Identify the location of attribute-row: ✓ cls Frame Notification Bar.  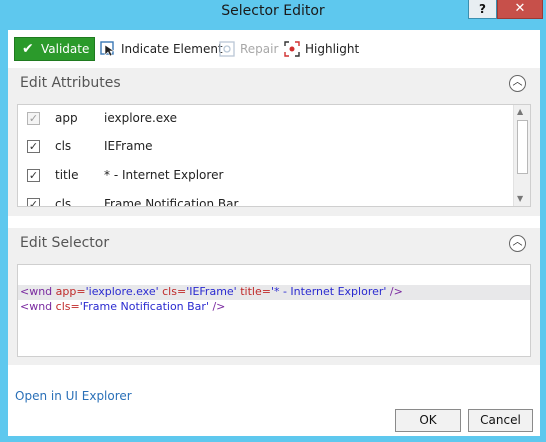
(265, 199).